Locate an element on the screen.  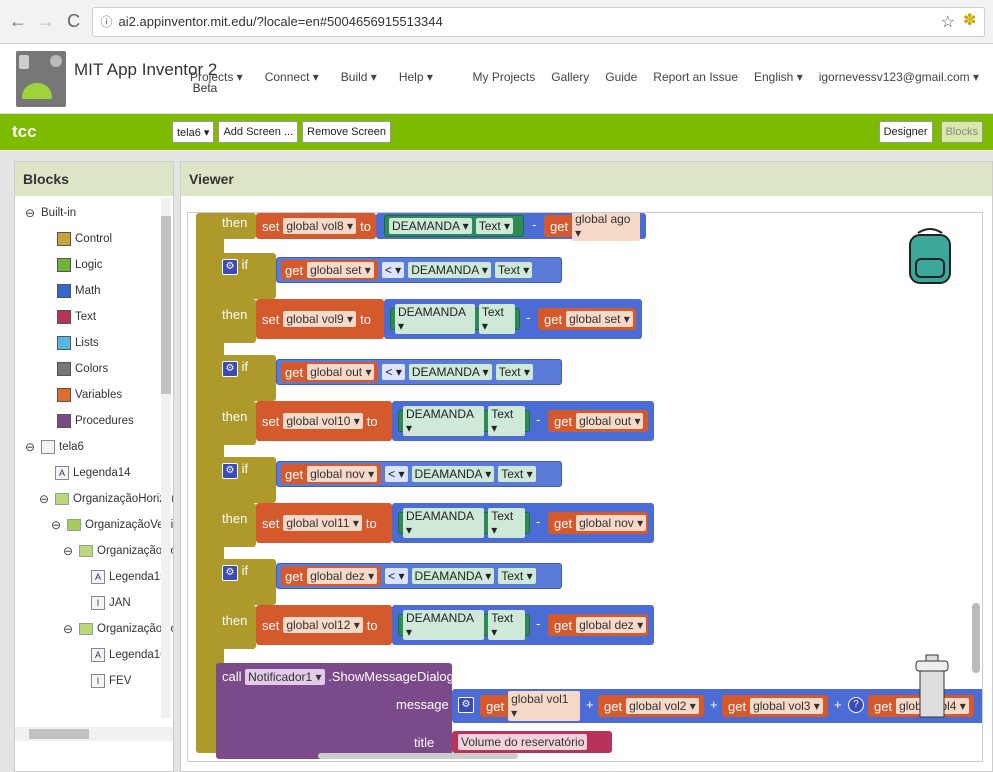
app-inventor-logo is located at coordinates (41, 78).